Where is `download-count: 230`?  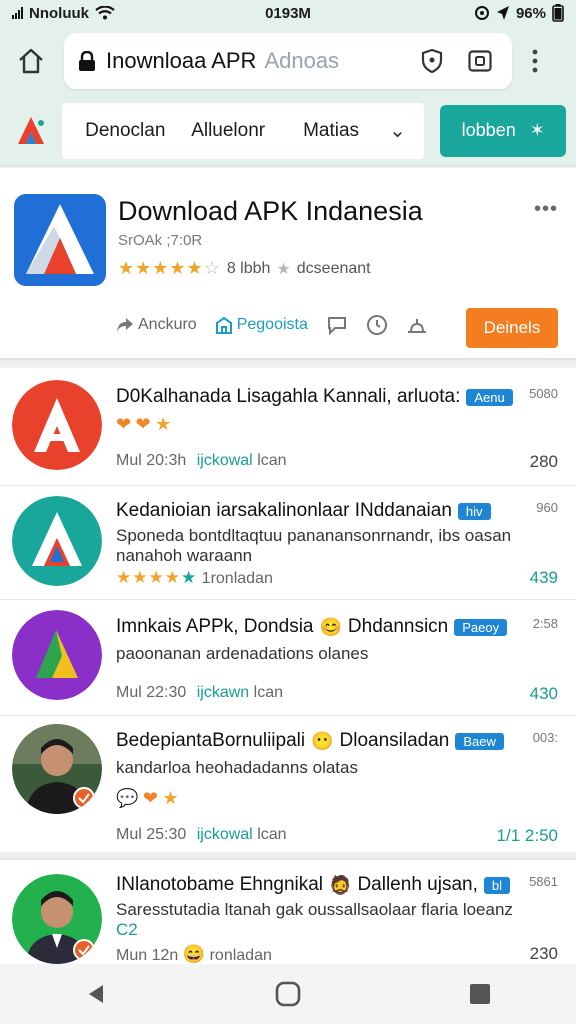
download-count: 230 is located at coordinates (543, 953).